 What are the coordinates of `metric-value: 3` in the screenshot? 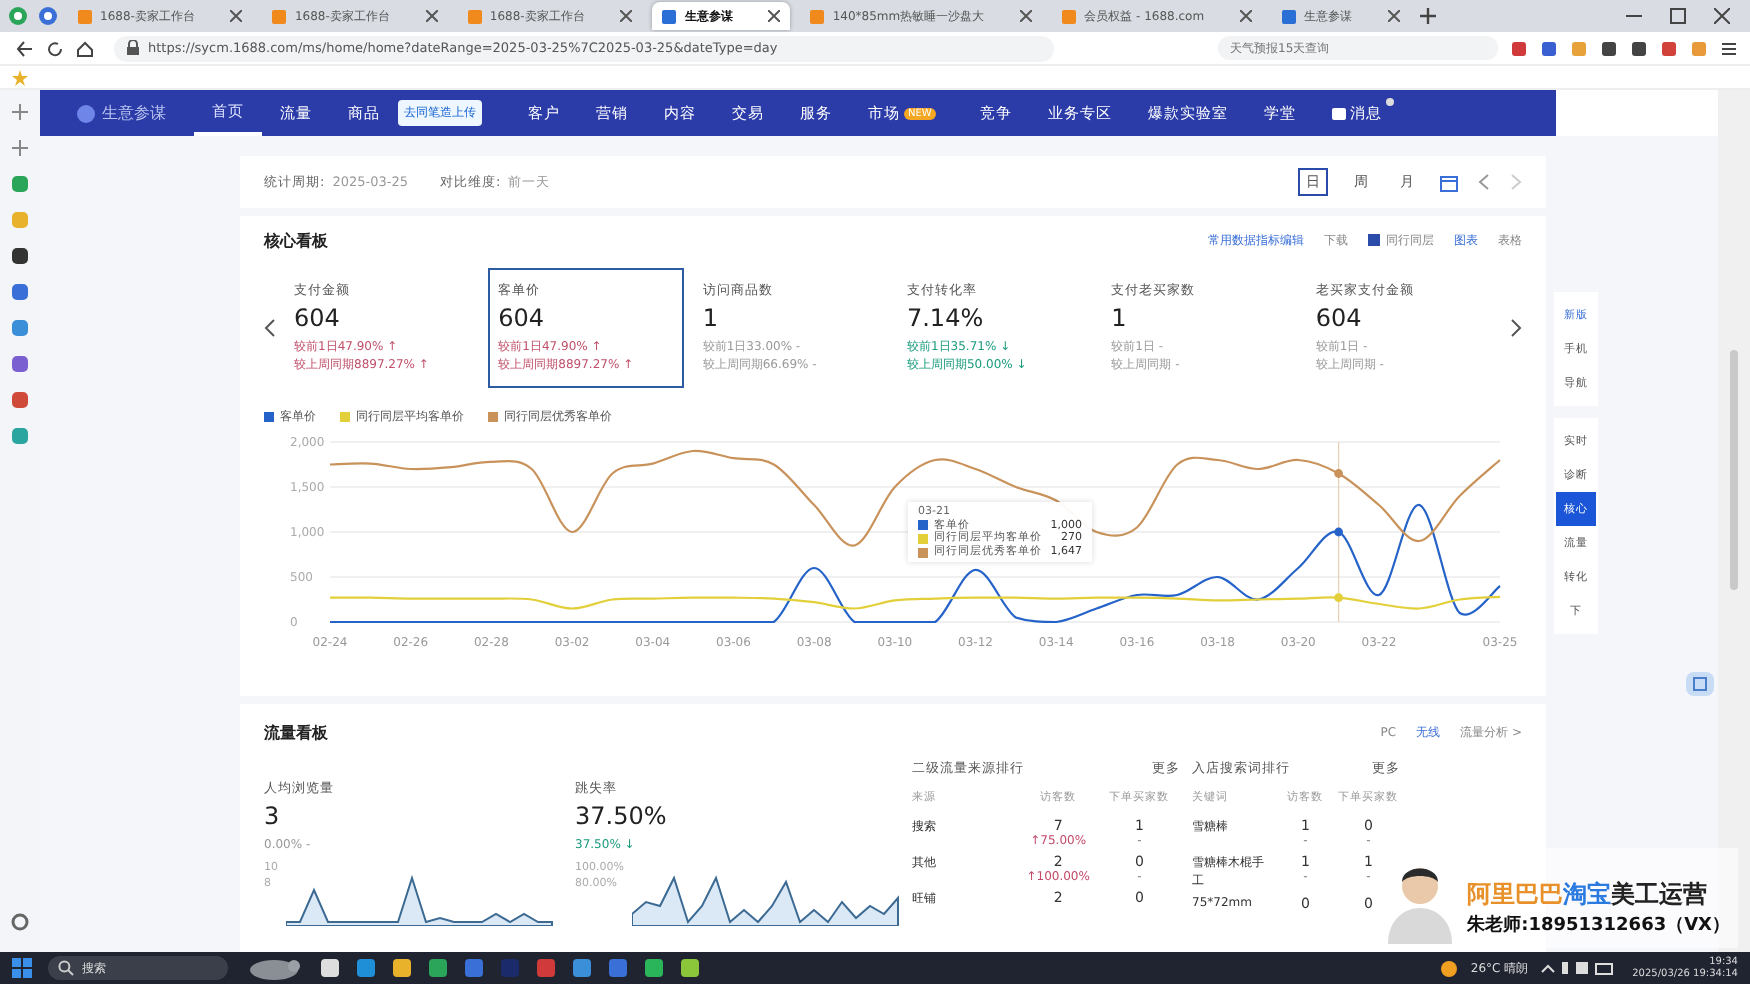 It's located at (273, 816).